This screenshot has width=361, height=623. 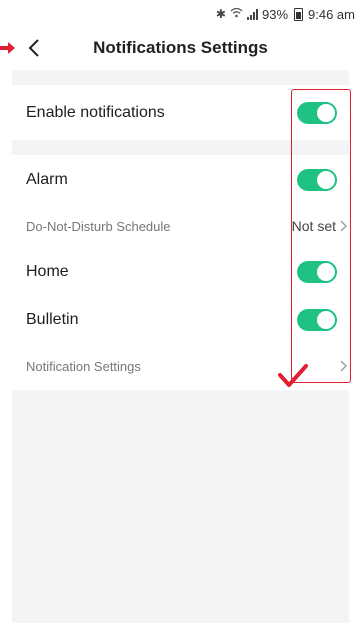 I want to click on page-title: Notifications Settings, so click(x=180, y=47).